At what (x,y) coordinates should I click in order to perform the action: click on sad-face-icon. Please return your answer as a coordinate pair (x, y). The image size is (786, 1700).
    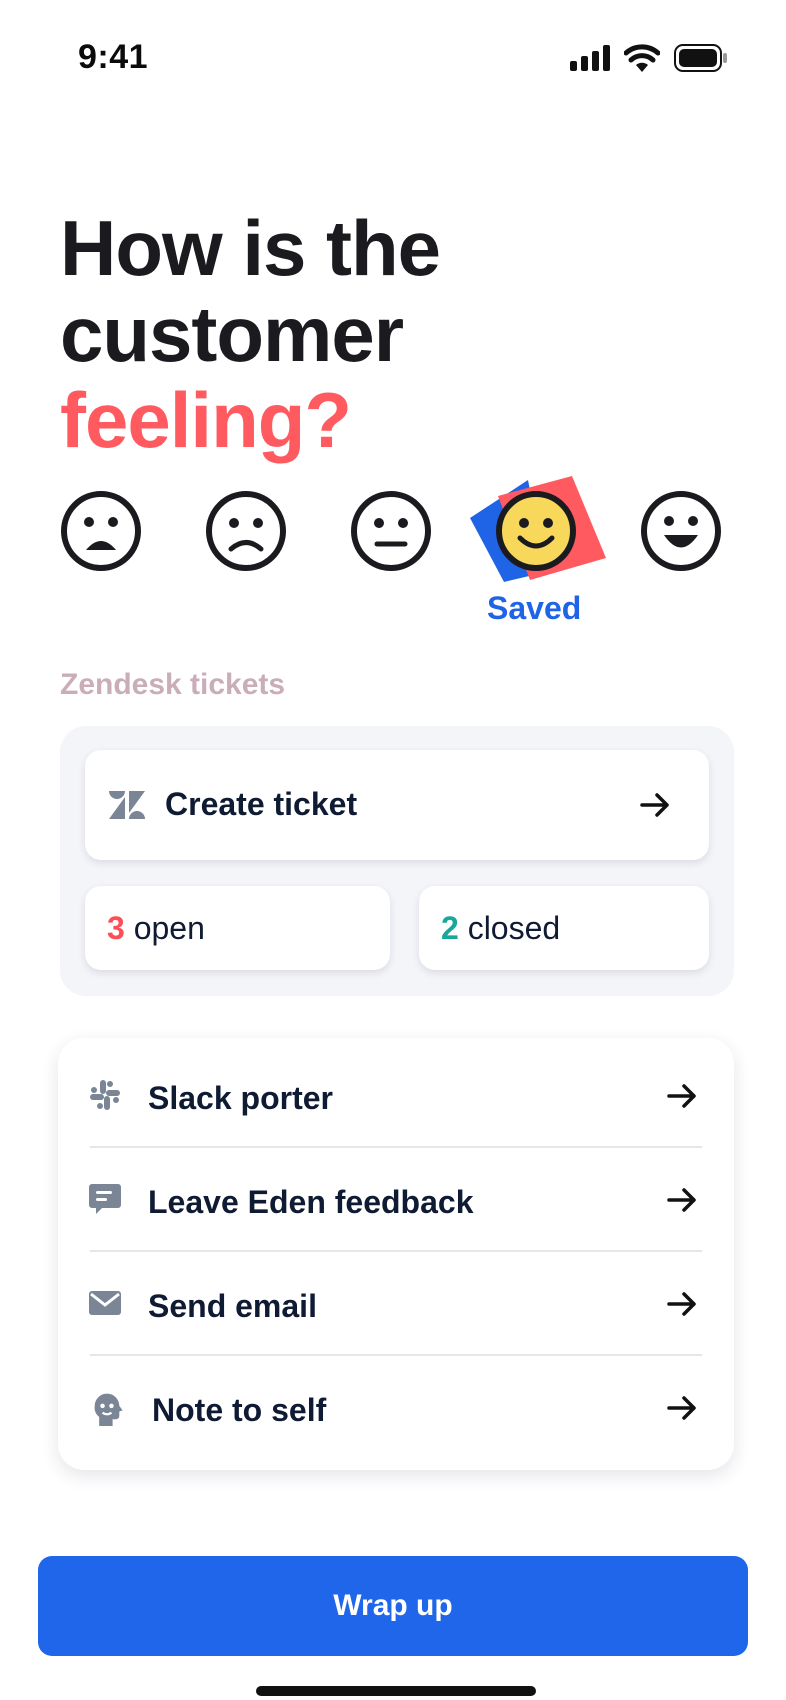
    Looking at the image, I should click on (246, 531).